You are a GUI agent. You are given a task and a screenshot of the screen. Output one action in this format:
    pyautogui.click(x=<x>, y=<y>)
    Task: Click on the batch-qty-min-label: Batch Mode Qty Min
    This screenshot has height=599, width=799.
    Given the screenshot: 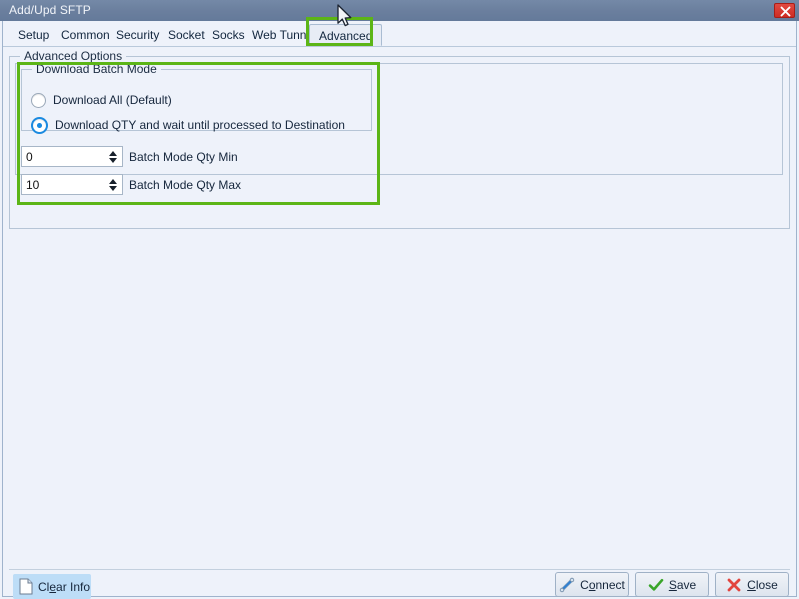 What is the action you would take?
    pyautogui.click(x=183, y=157)
    